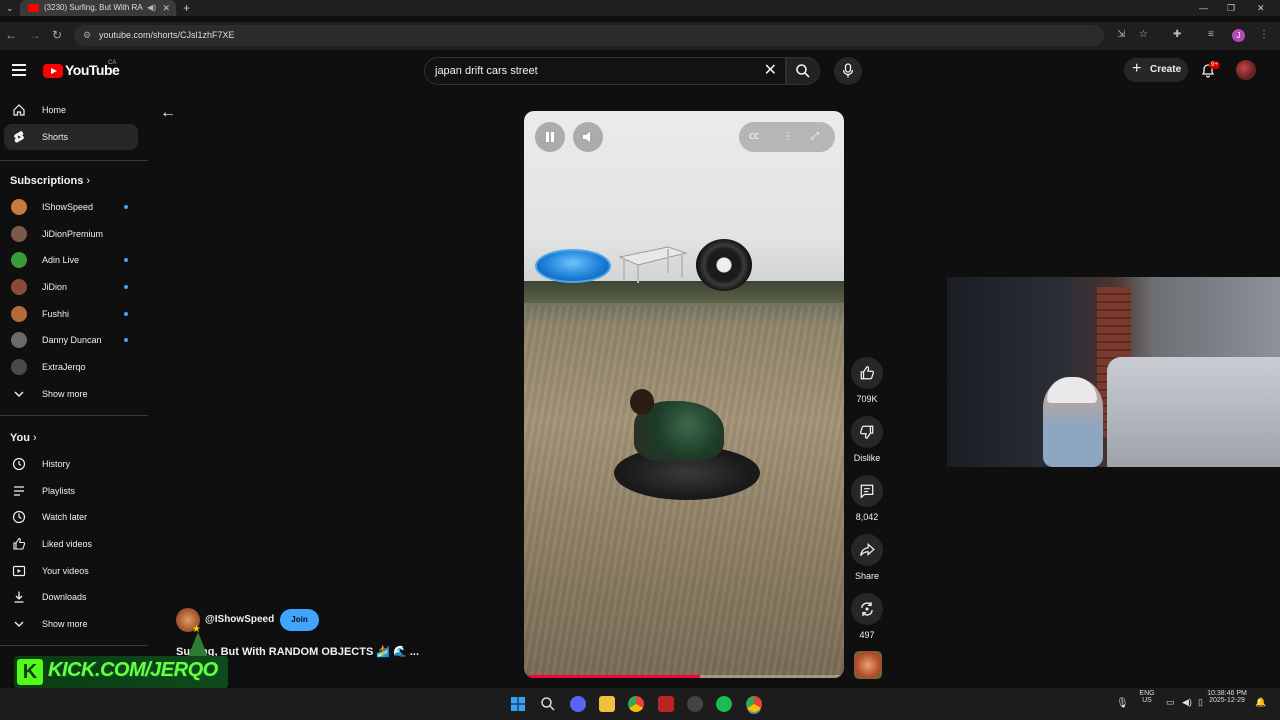 The width and height of the screenshot is (1280, 720). I want to click on kiddie-pool-image, so click(573, 266).